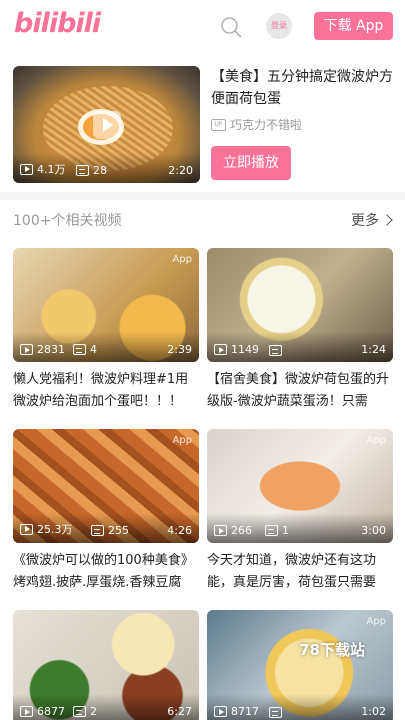 The height and width of the screenshot is (720, 405). What do you see at coordinates (106, 572) in the screenshot?
I see `video-title: 《微波炉可以做的100种美食》烤鸡翅.披萨.厚蛋烧.香辣豆腐` at bounding box center [106, 572].